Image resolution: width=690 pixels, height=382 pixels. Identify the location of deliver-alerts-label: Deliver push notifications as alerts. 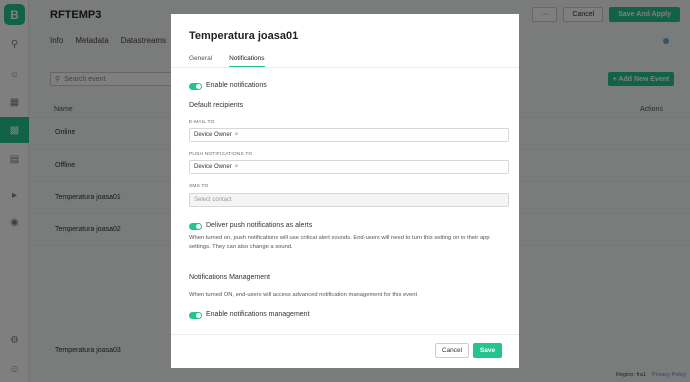
(259, 225).